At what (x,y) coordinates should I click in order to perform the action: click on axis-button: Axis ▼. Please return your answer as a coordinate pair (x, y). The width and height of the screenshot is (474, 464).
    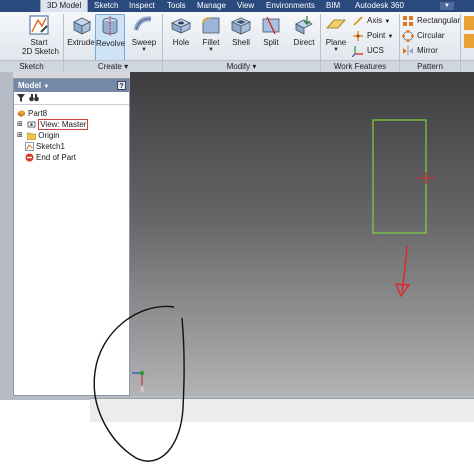
    Looking at the image, I should click on (371, 21).